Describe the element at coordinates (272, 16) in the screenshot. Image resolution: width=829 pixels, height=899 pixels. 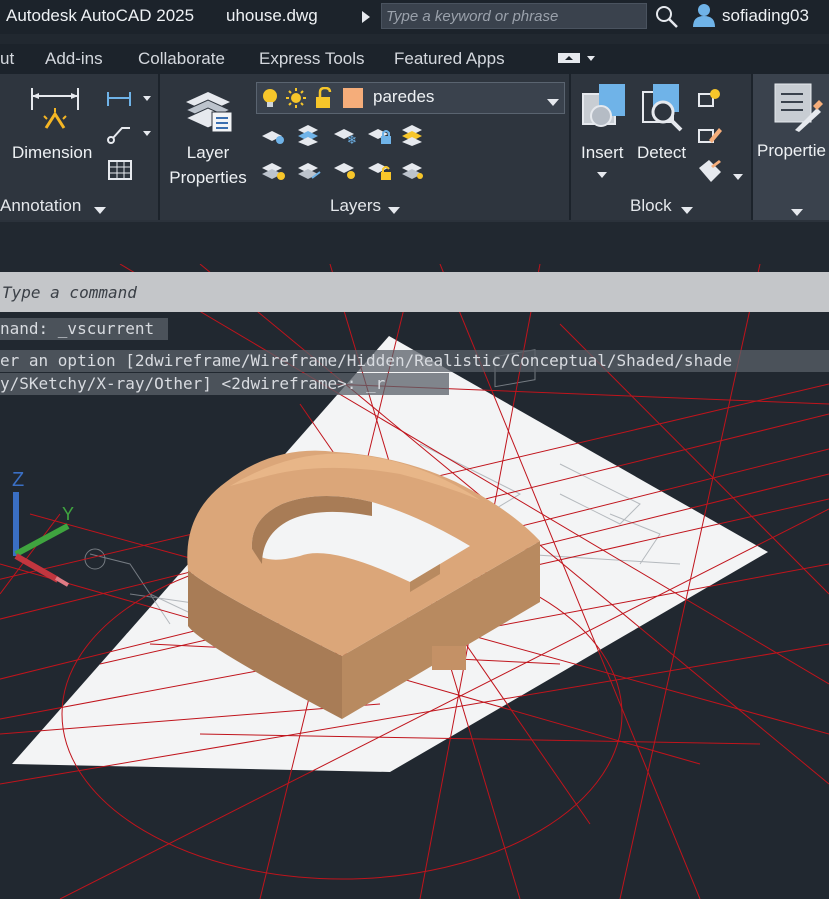
I see `file-name-tab: uhouse.dwg` at that location.